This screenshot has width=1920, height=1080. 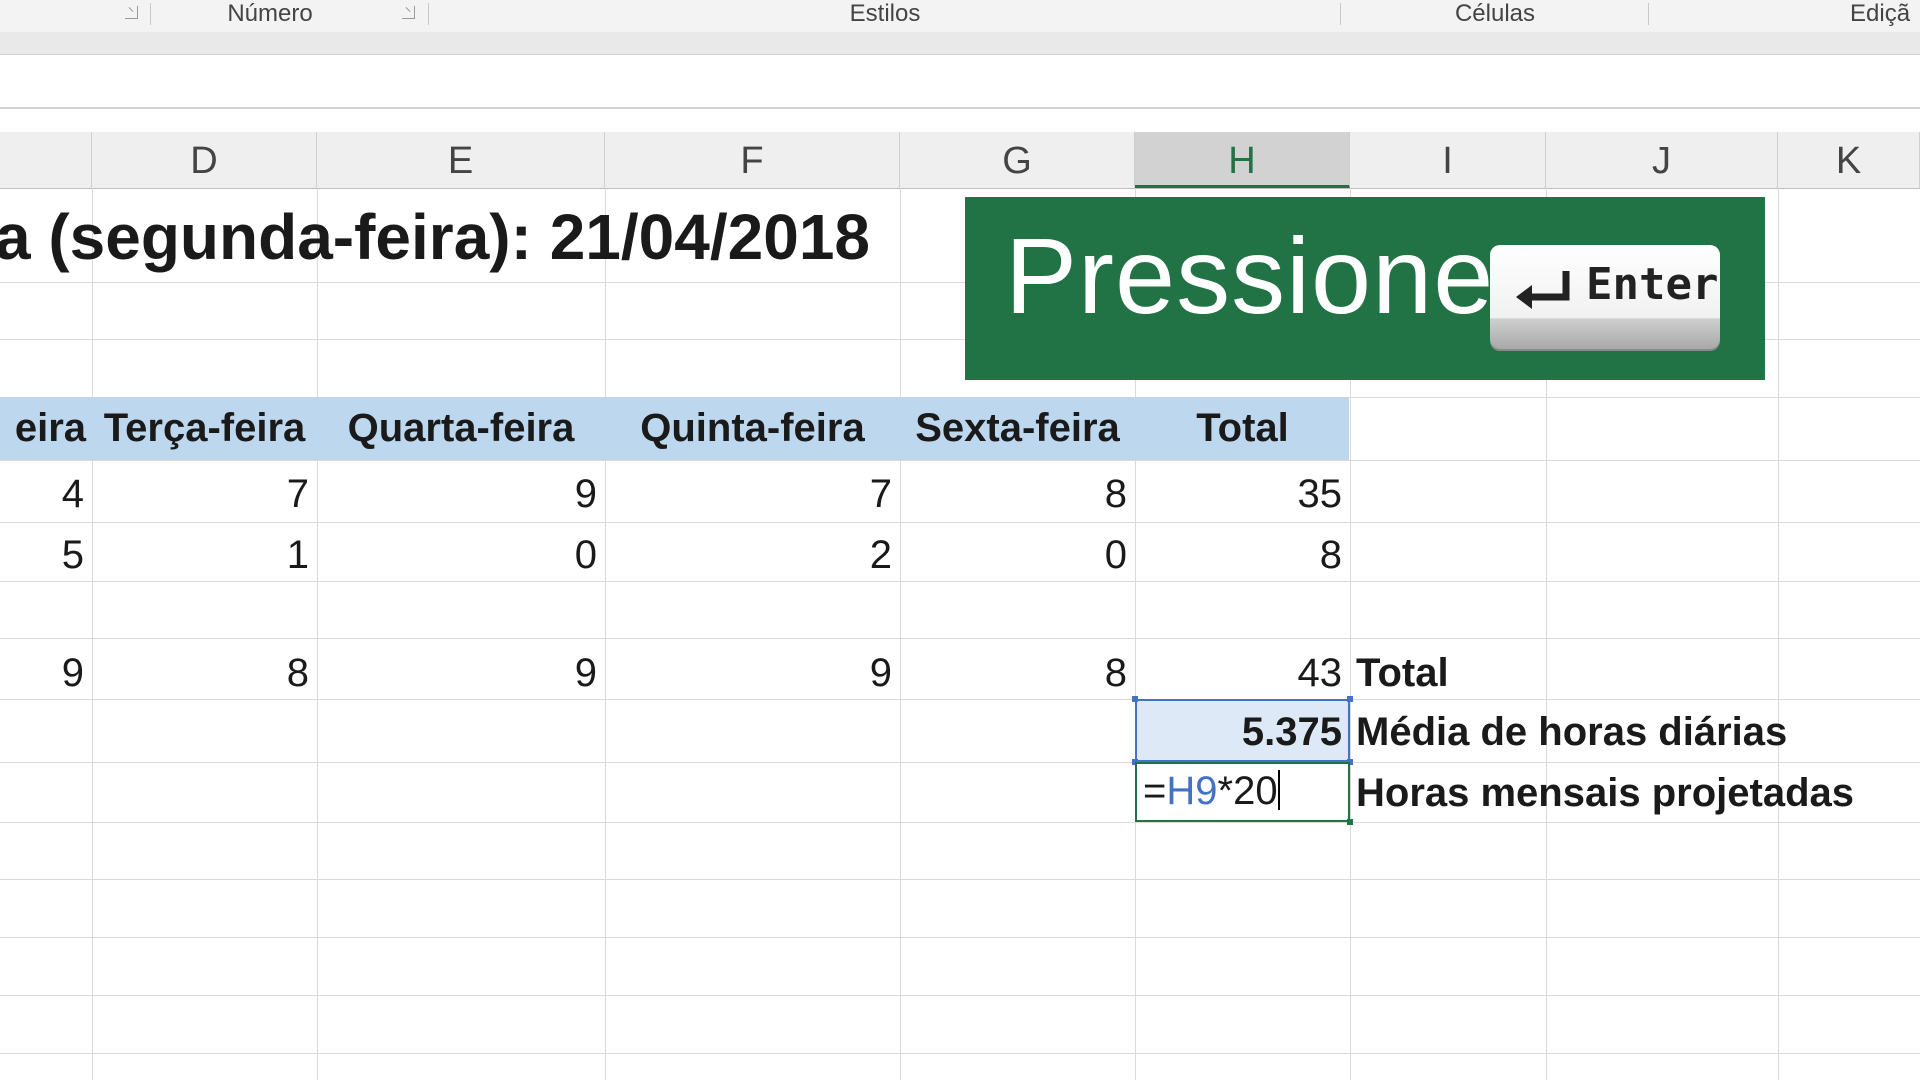 What do you see at coordinates (960, 16) in the screenshot?
I see `ribbon-group-labels: Número Estilos Células Ediçã` at bounding box center [960, 16].